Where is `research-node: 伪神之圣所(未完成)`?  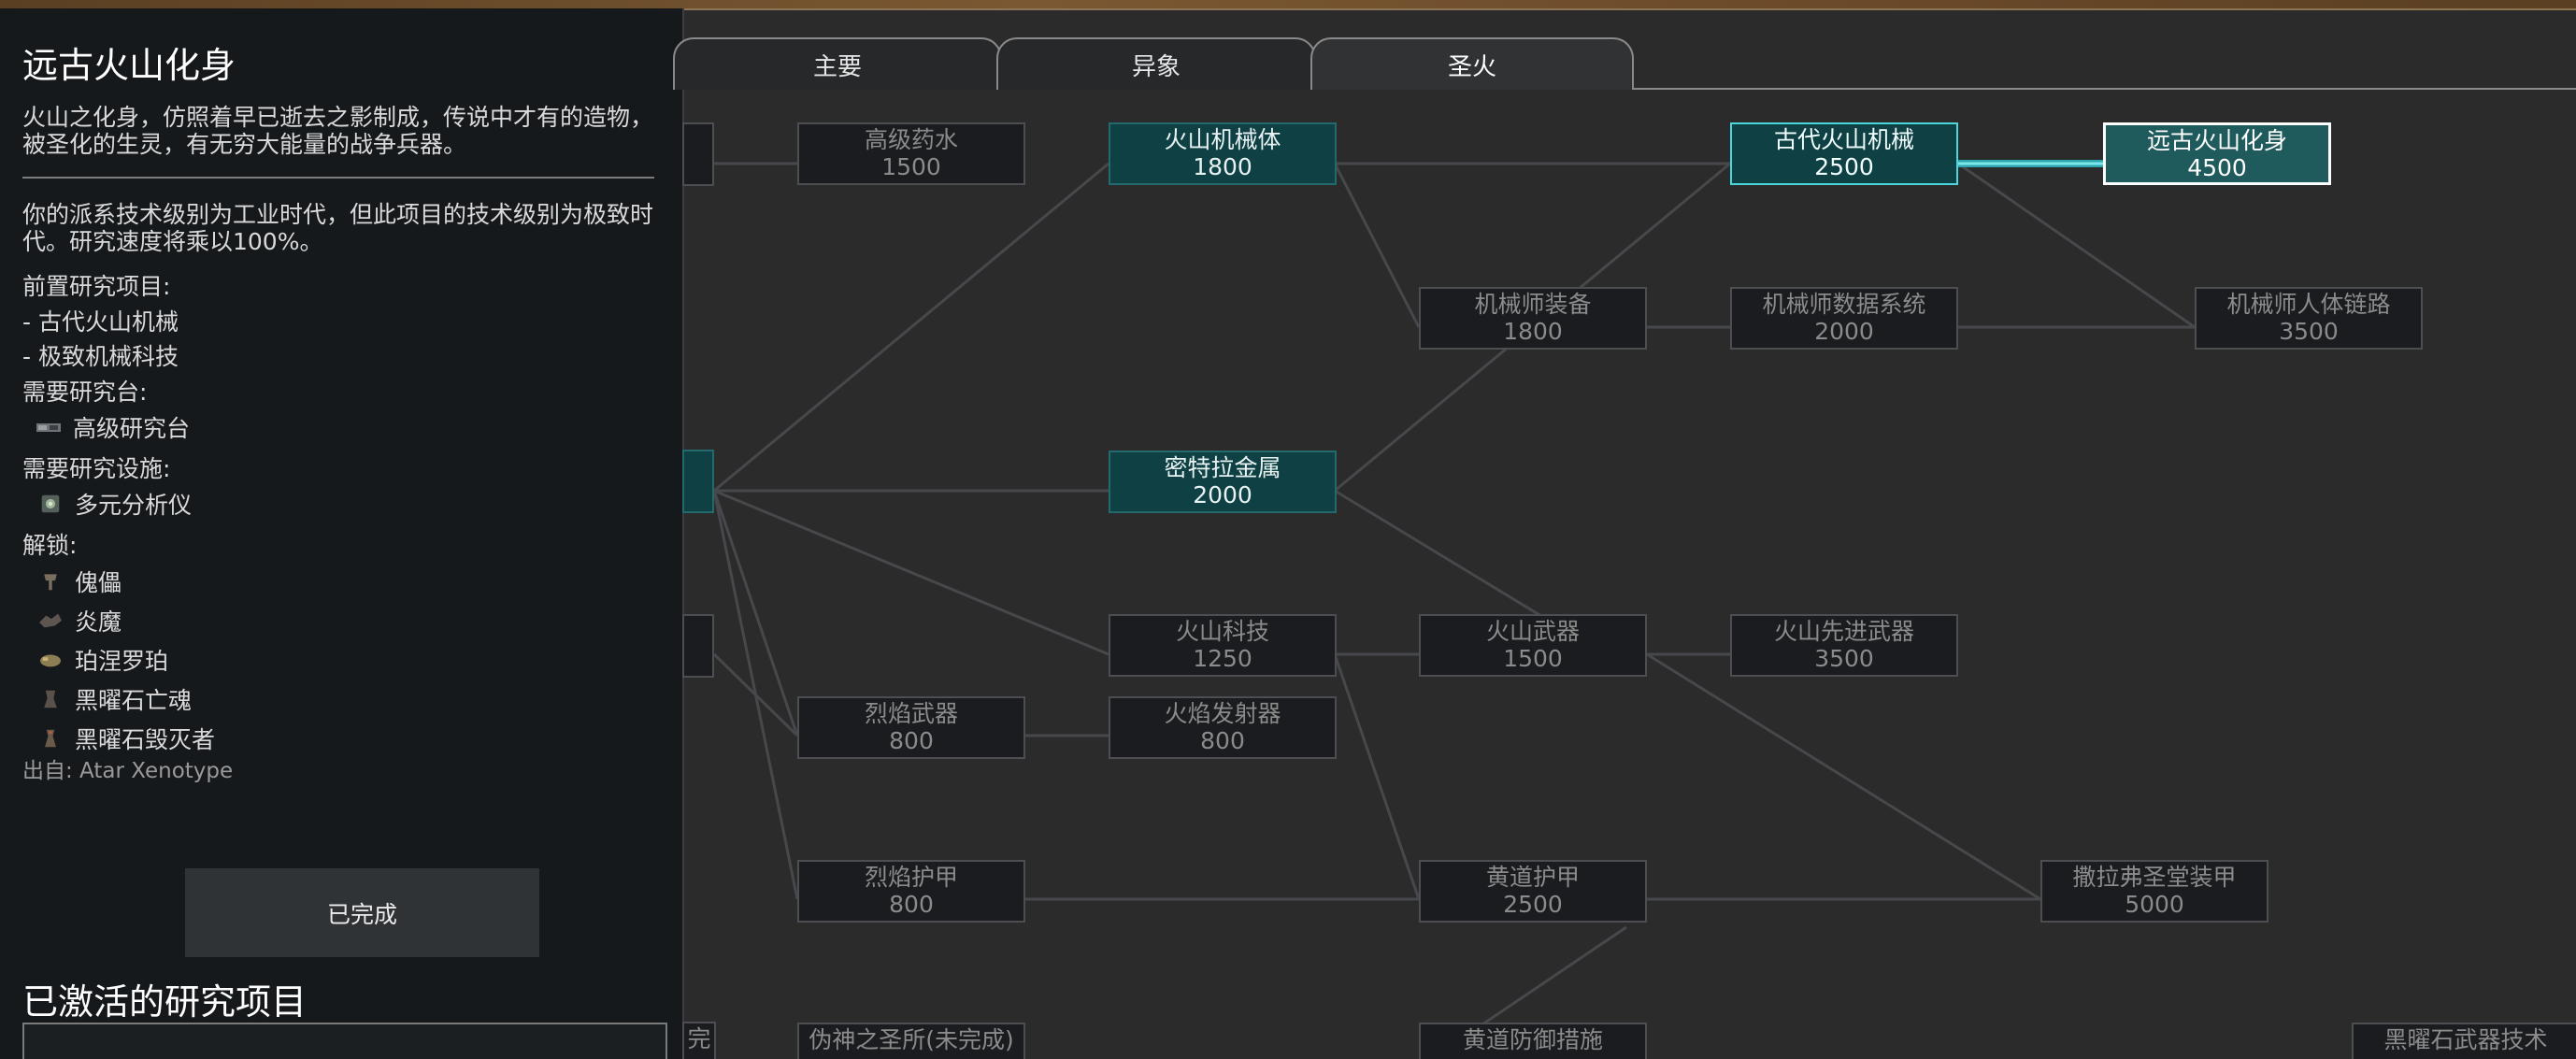 research-node: 伪神之圣所(未完成) is located at coordinates (911, 1041).